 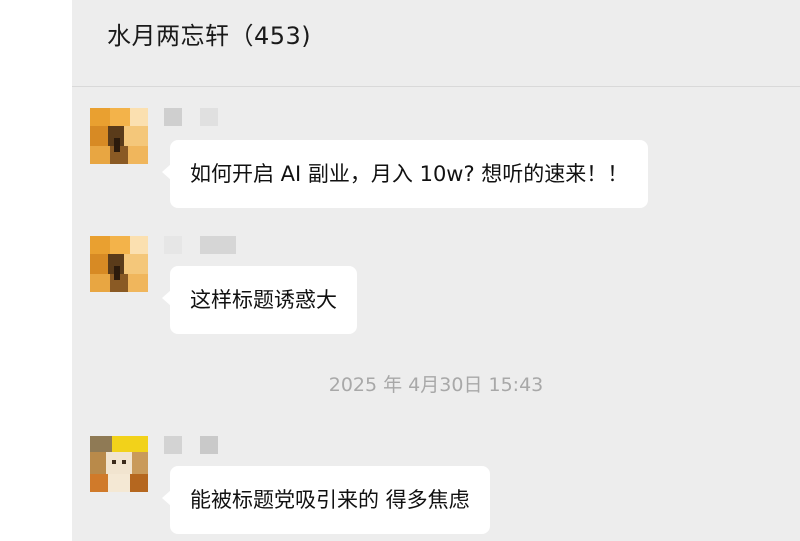 What do you see at coordinates (209, 33) in the screenshot?
I see `group-title: 水月两忘轩（453)` at bounding box center [209, 33].